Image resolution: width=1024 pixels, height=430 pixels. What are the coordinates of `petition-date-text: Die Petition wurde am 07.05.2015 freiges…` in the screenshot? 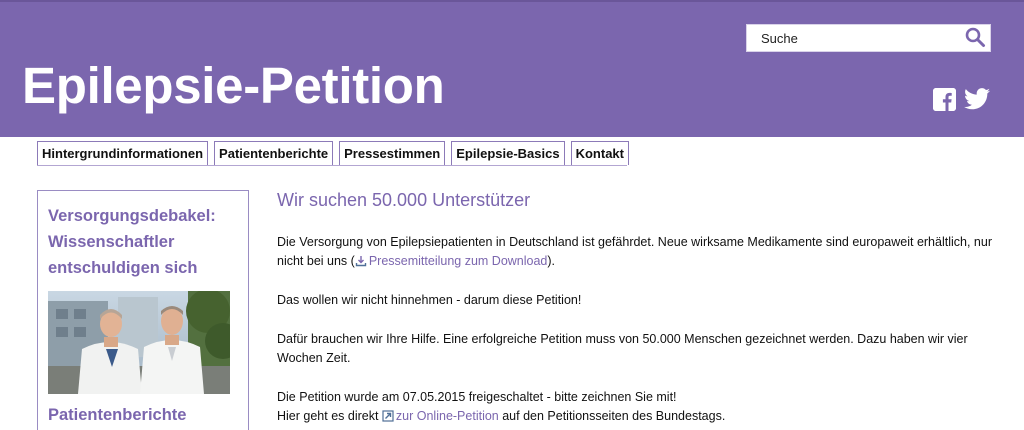 It's located at (477, 397).